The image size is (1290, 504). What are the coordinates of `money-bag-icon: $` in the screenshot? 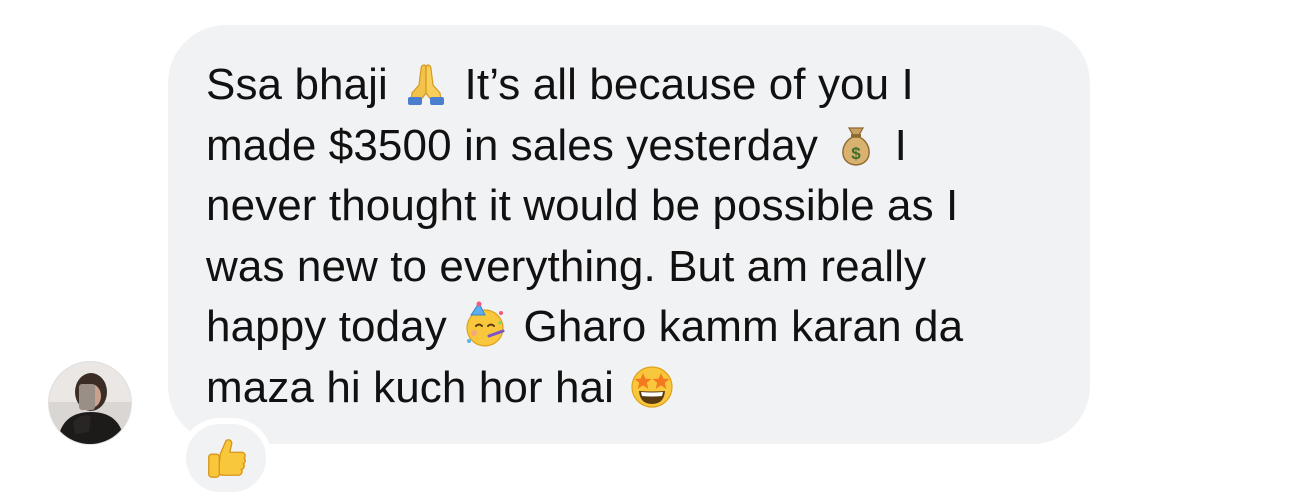 It's located at (856, 144).